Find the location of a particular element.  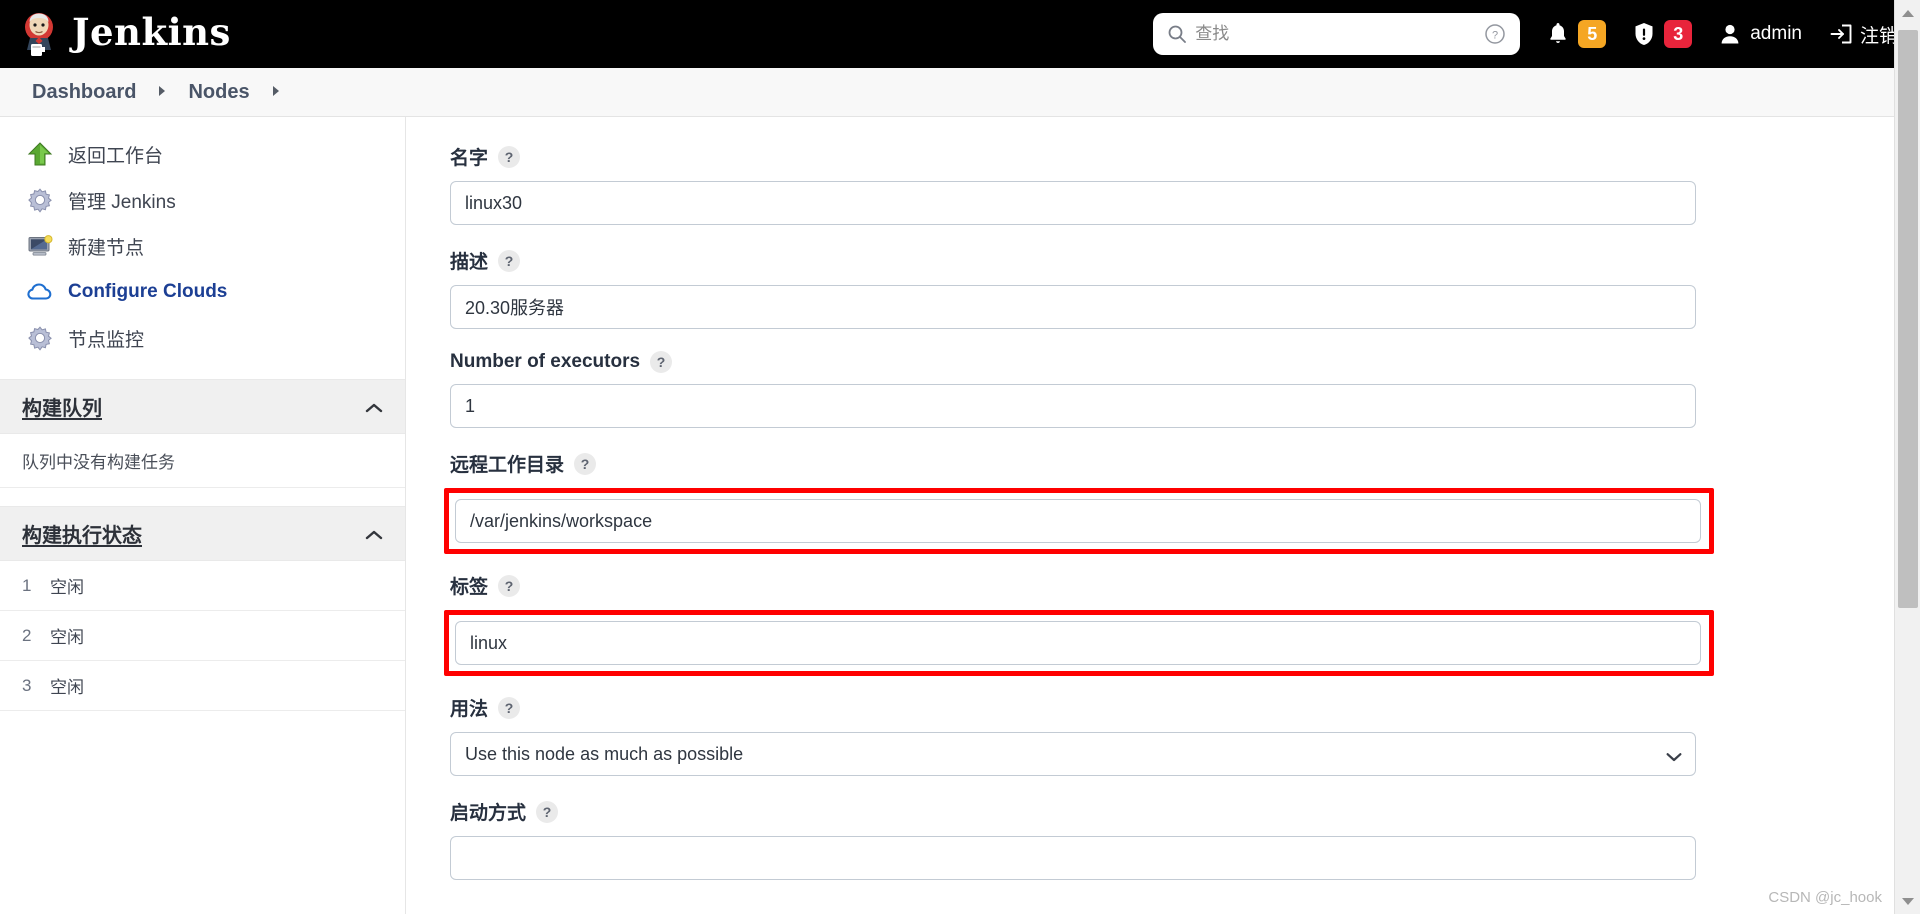

executor-row: 3 空闲 is located at coordinates (202, 686).